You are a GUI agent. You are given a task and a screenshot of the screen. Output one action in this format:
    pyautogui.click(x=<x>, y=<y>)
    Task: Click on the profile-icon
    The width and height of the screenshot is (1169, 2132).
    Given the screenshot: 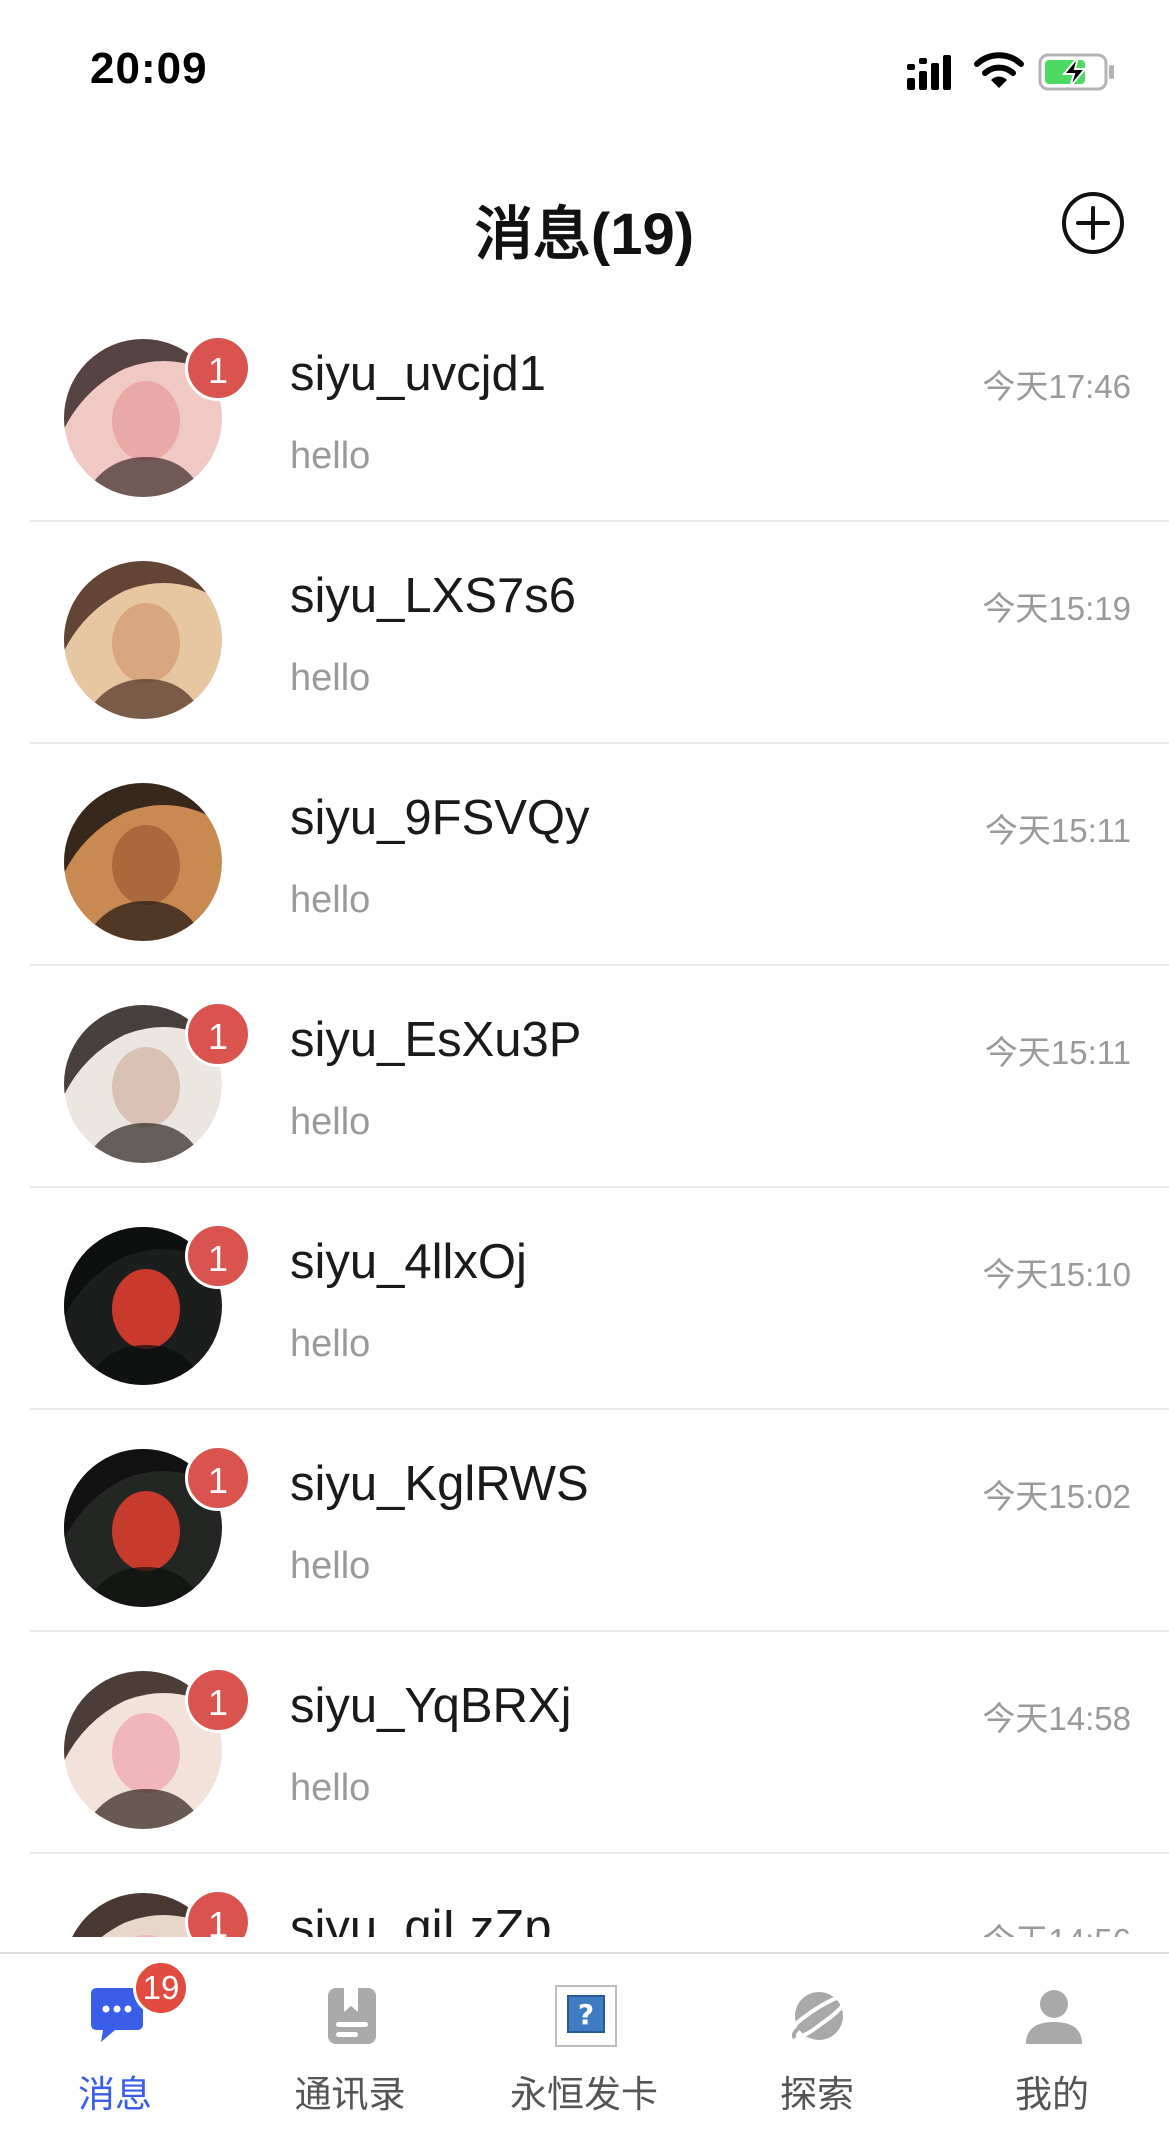 What is the action you would take?
    pyautogui.click(x=1054, y=2017)
    